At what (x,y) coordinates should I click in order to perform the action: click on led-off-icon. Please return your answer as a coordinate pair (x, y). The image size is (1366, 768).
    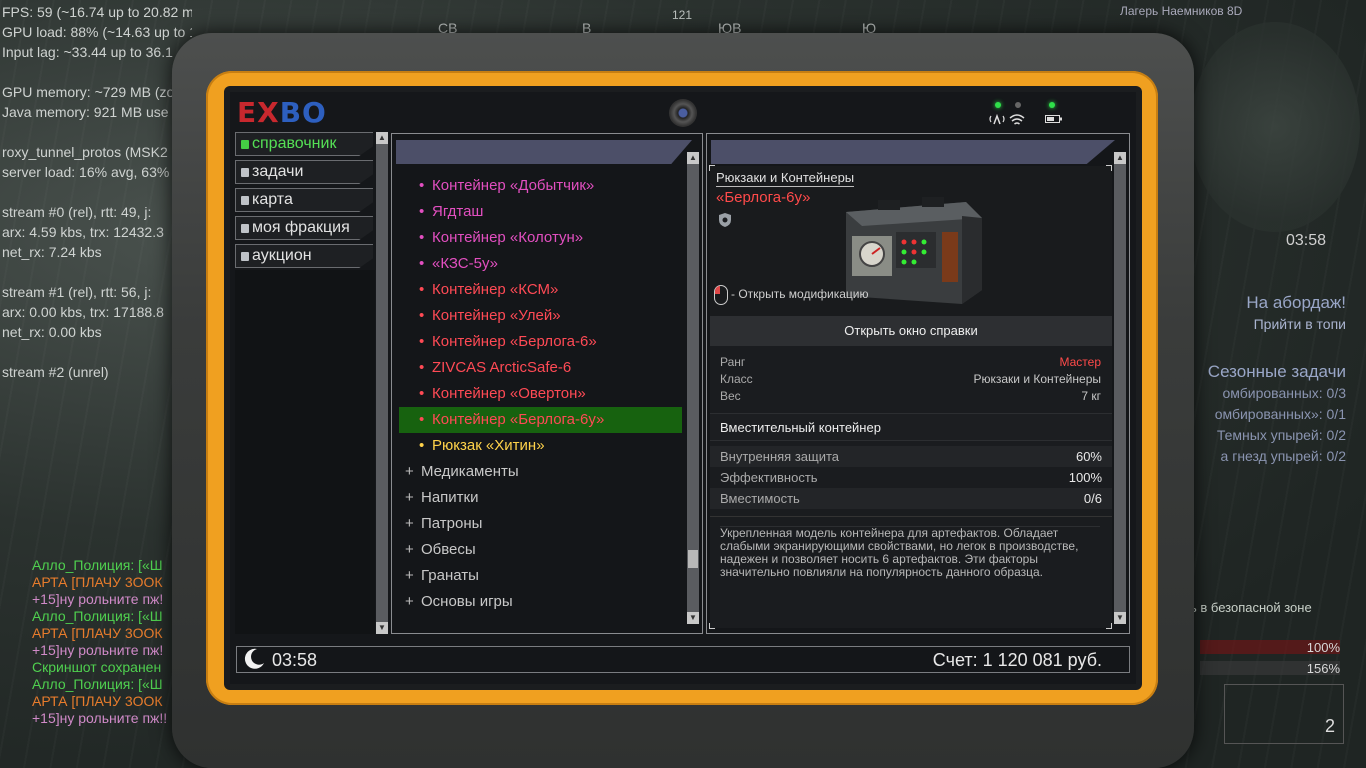
    Looking at the image, I should click on (1018, 105).